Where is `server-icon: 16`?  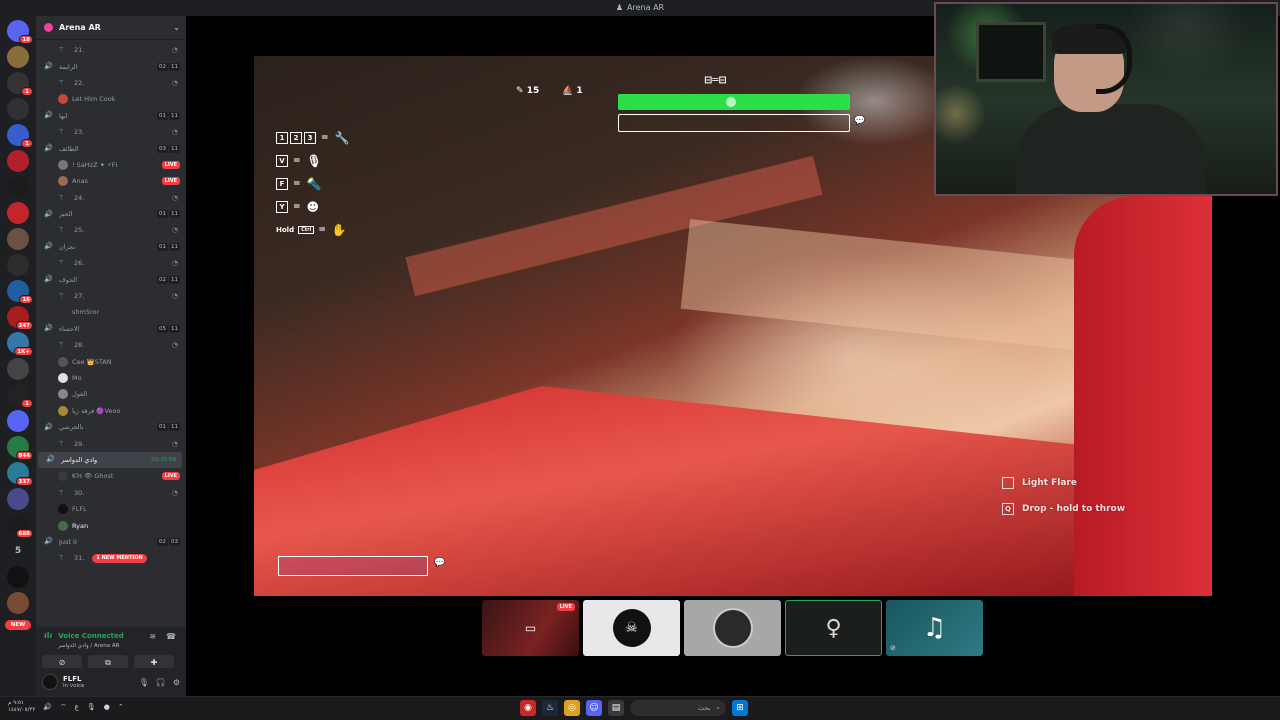
server-icon: 16 is located at coordinates (20, 292).